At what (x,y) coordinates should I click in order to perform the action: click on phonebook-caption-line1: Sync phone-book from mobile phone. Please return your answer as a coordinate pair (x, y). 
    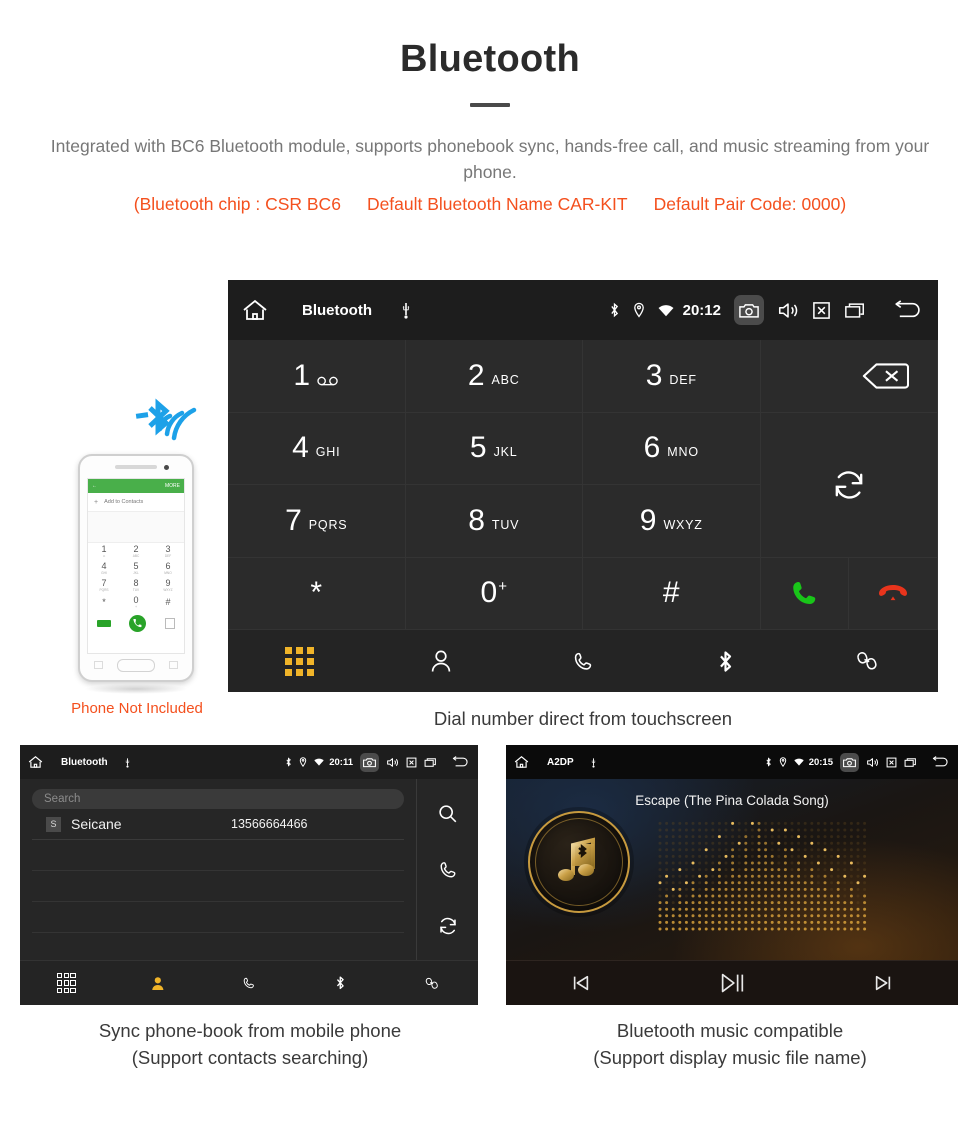
    Looking at the image, I should click on (250, 1030).